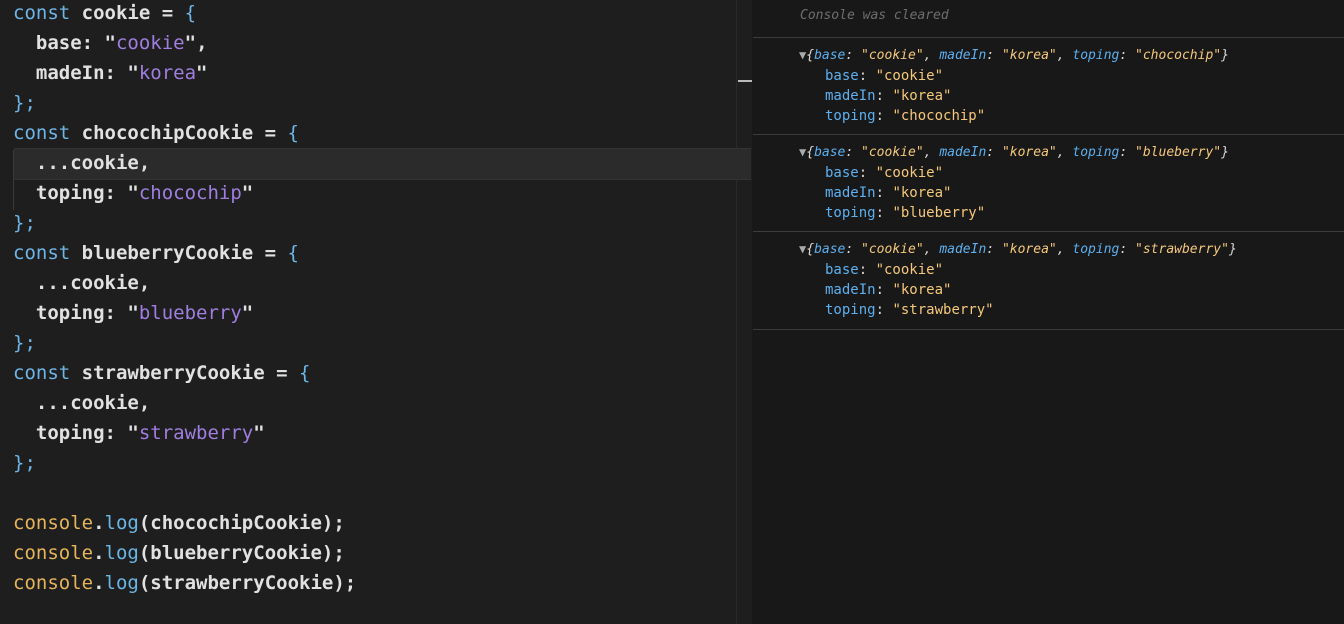  Describe the element at coordinates (81, 163) in the screenshot. I see `code-line-6: ...cookie,` at that location.